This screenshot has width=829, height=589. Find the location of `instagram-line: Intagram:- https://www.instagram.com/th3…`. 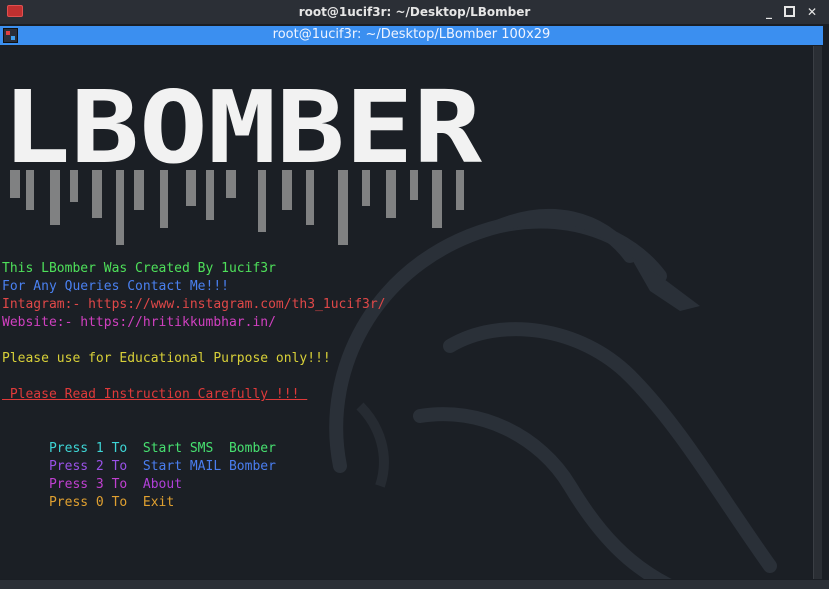

instagram-line: Intagram:- https://www.instagram.com/th3… is located at coordinates (194, 304).